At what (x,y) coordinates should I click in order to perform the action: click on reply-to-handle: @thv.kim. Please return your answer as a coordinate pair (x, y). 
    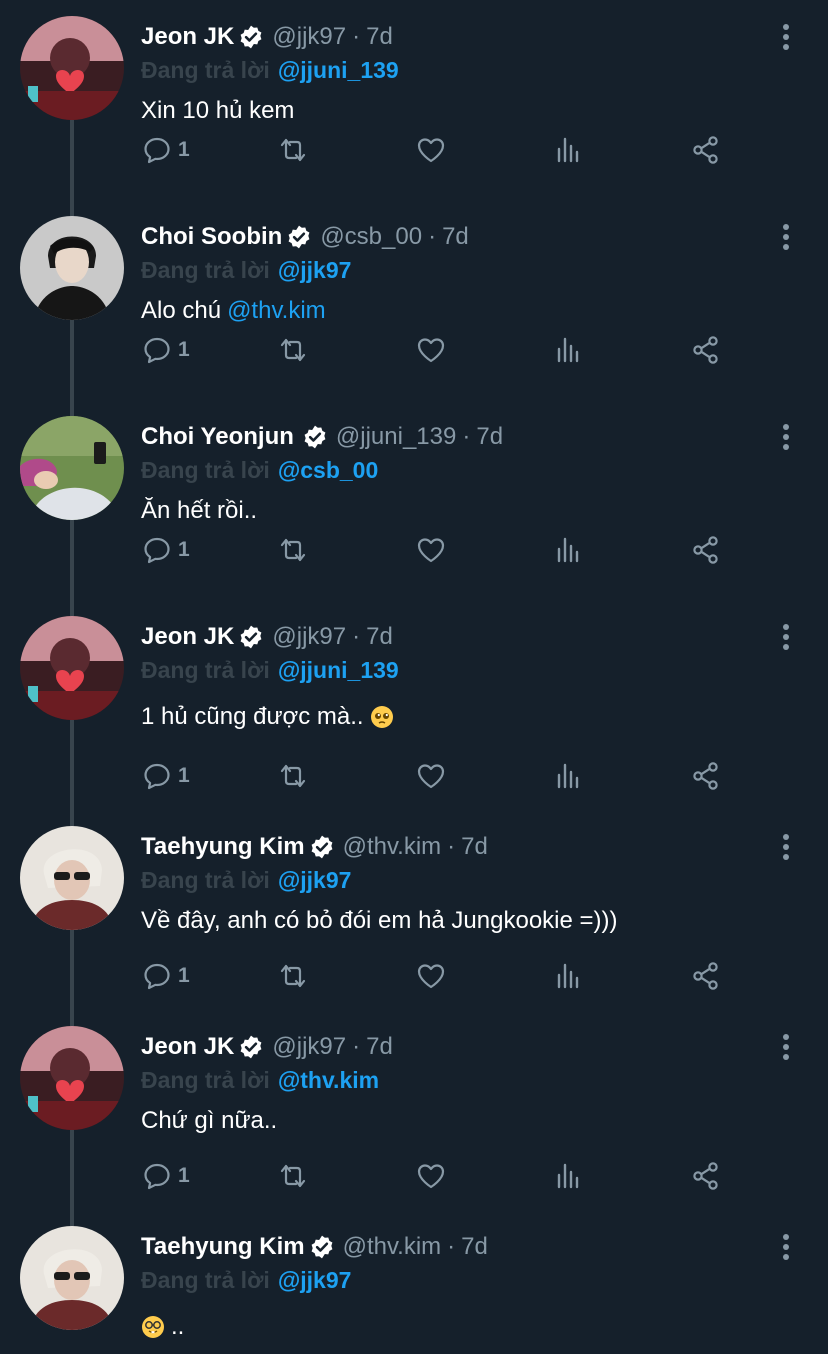
    Looking at the image, I should click on (328, 1080).